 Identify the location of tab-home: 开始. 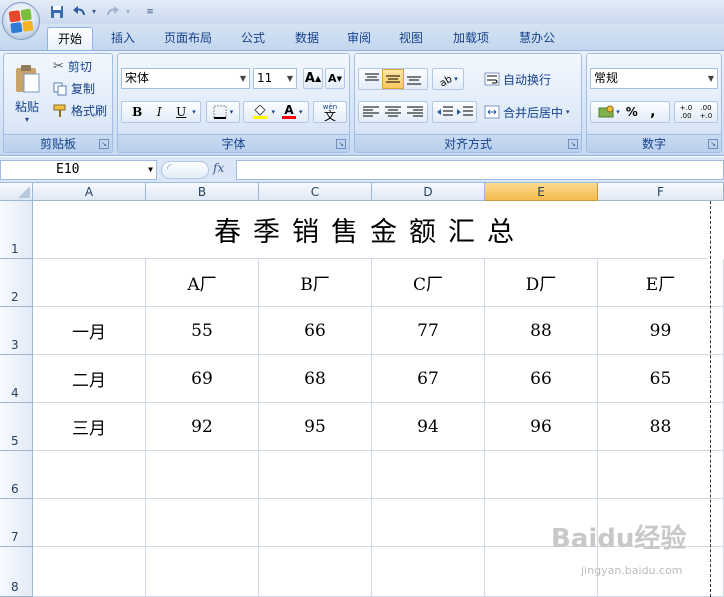
(70, 38).